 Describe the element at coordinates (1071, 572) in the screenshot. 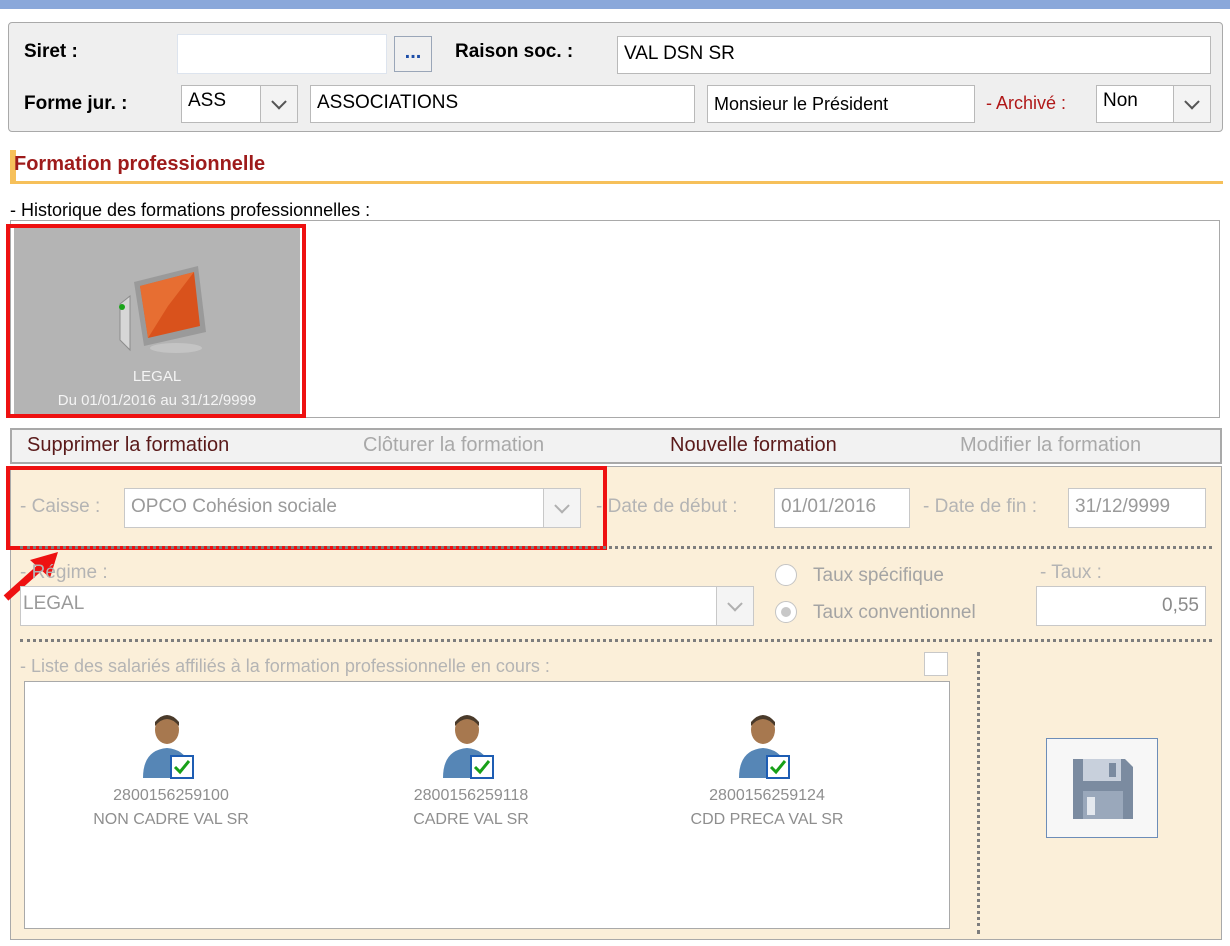

I see `taux-label: - Taux :` at that location.